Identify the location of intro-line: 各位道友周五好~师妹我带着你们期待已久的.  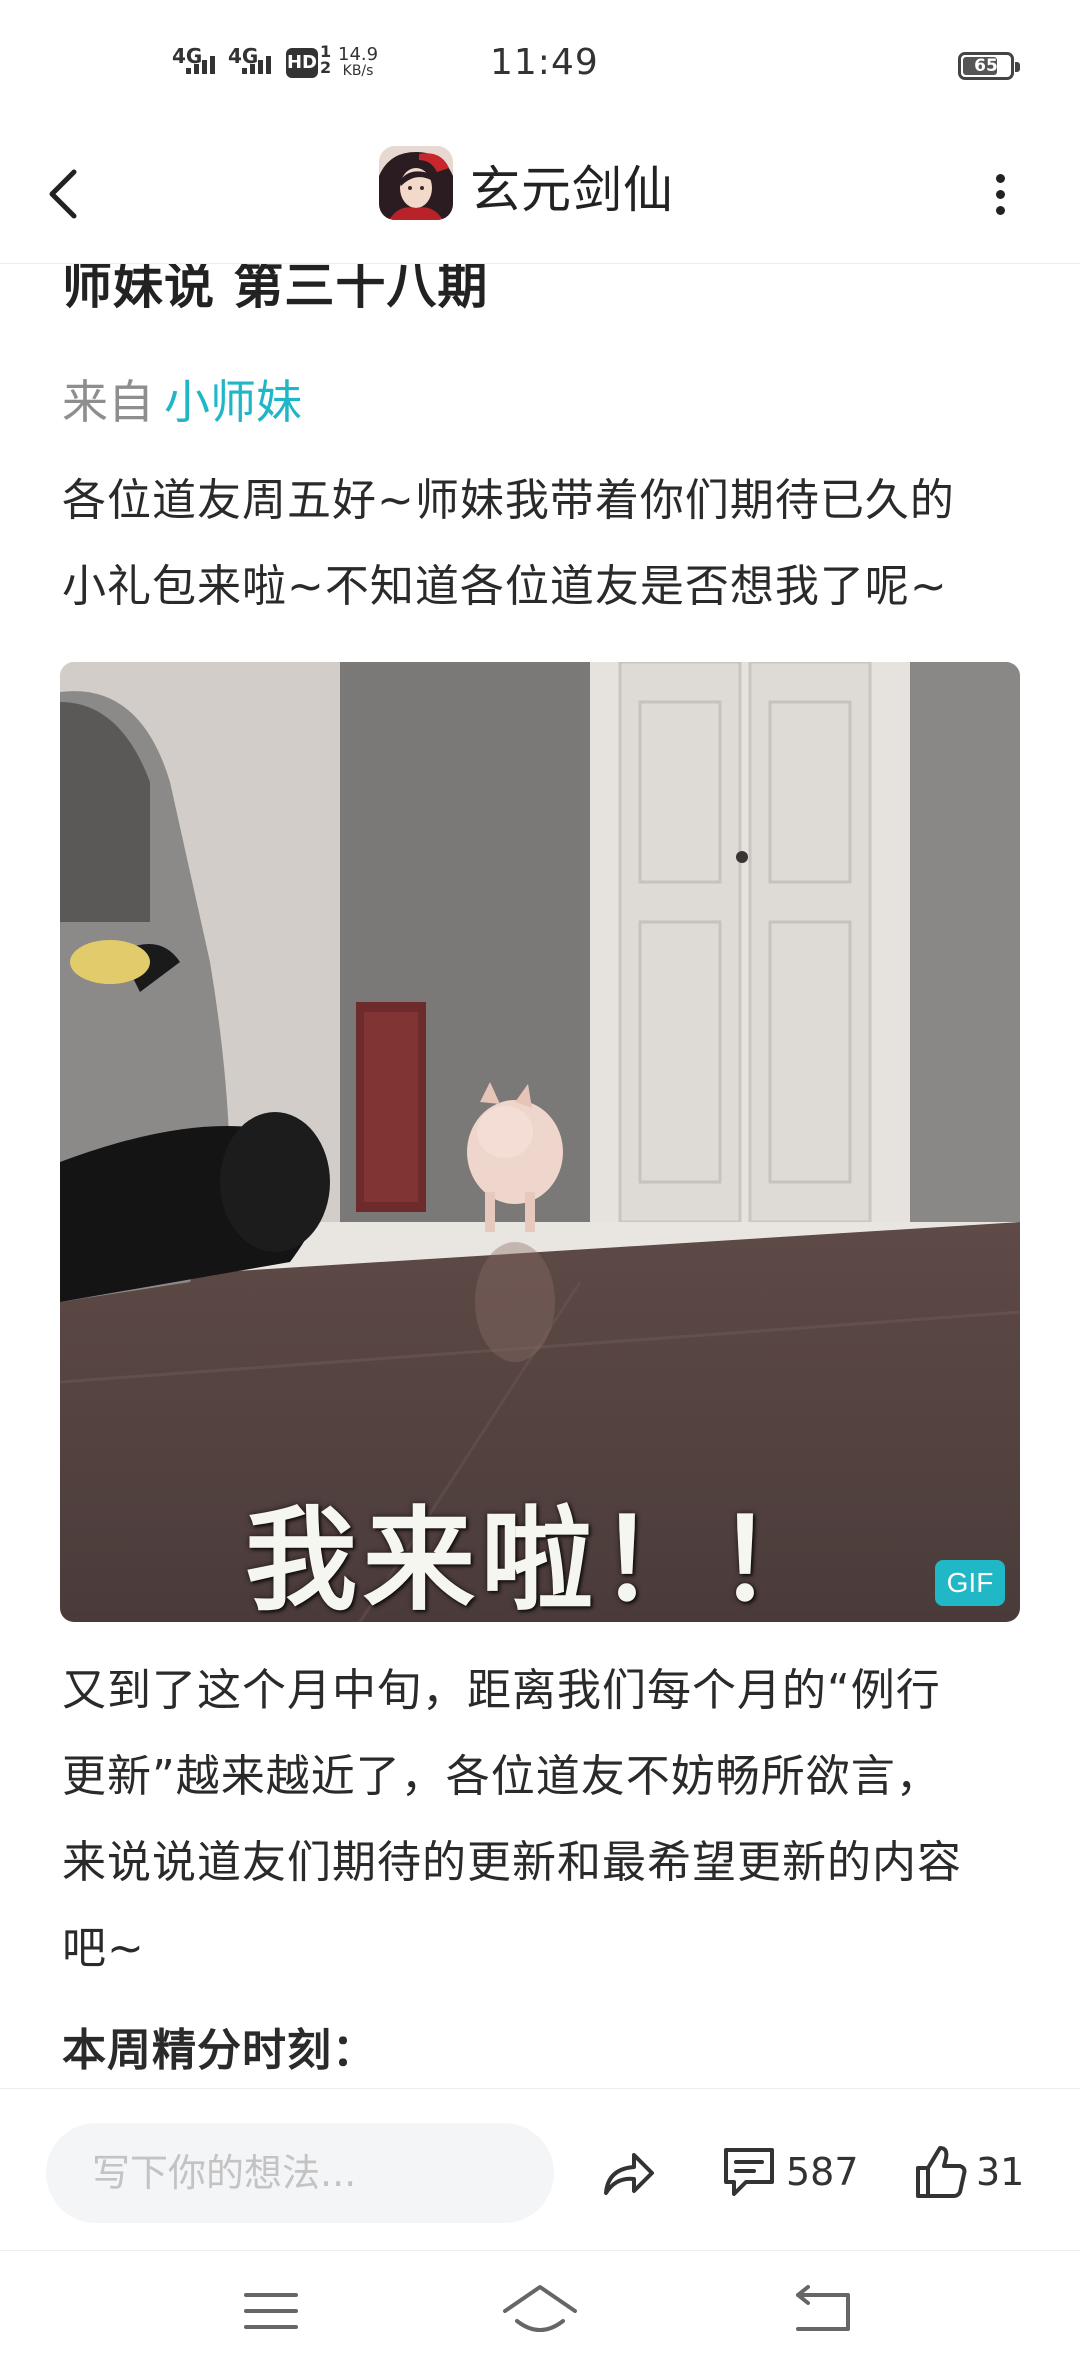
(508, 500).